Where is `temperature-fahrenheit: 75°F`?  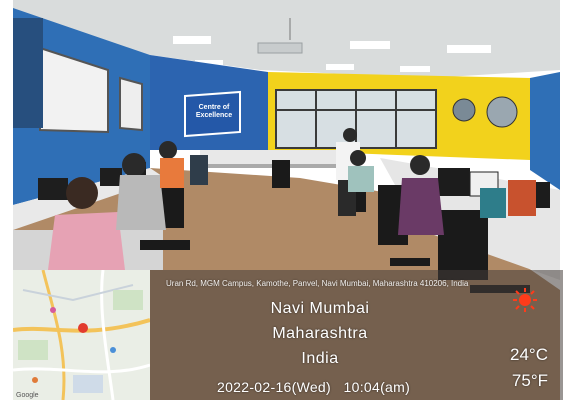
temperature-fahrenheit: 75°F is located at coordinates (529, 380).